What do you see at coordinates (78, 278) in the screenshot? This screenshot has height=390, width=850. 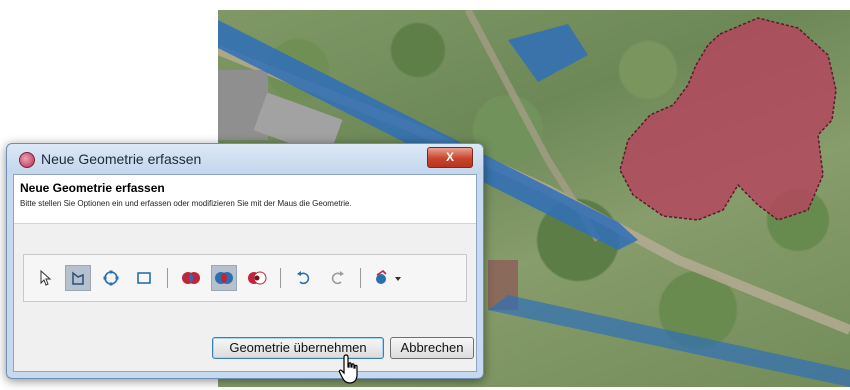 I see `draw-polygon-icon` at bounding box center [78, 278].